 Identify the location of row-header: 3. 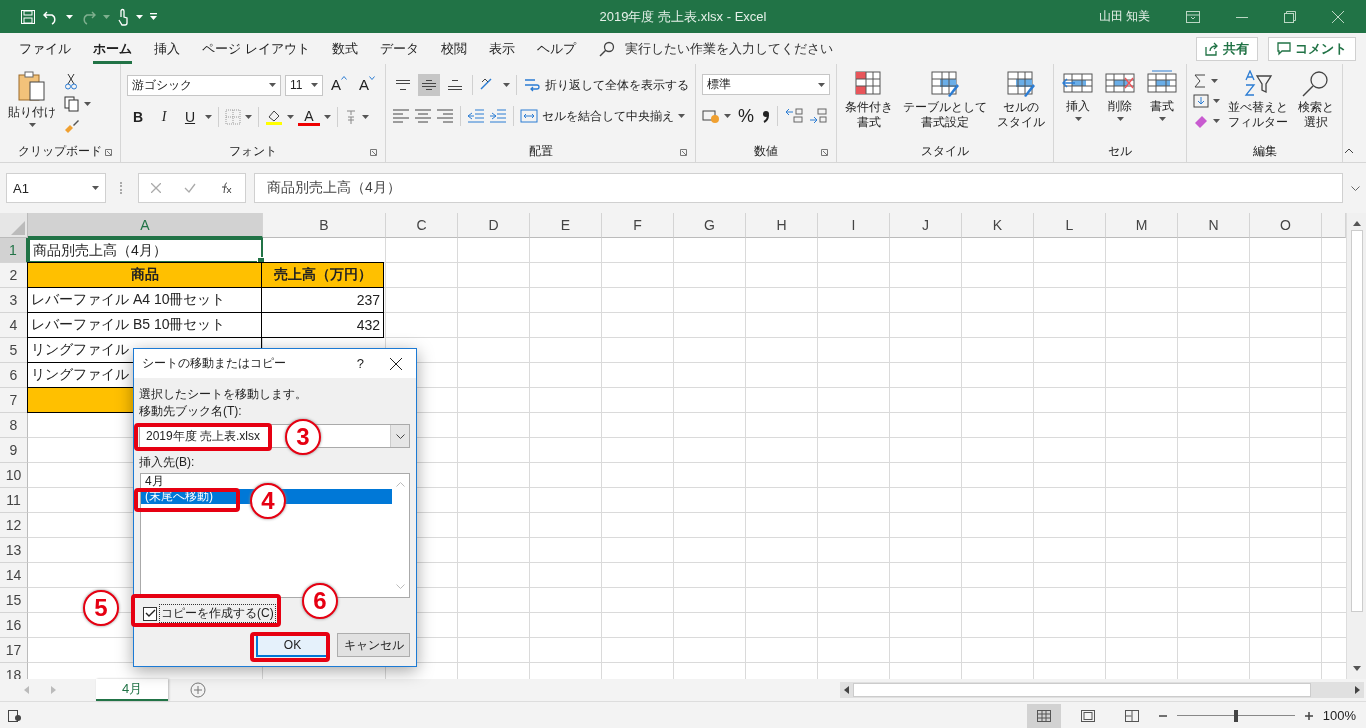
(14, 300).